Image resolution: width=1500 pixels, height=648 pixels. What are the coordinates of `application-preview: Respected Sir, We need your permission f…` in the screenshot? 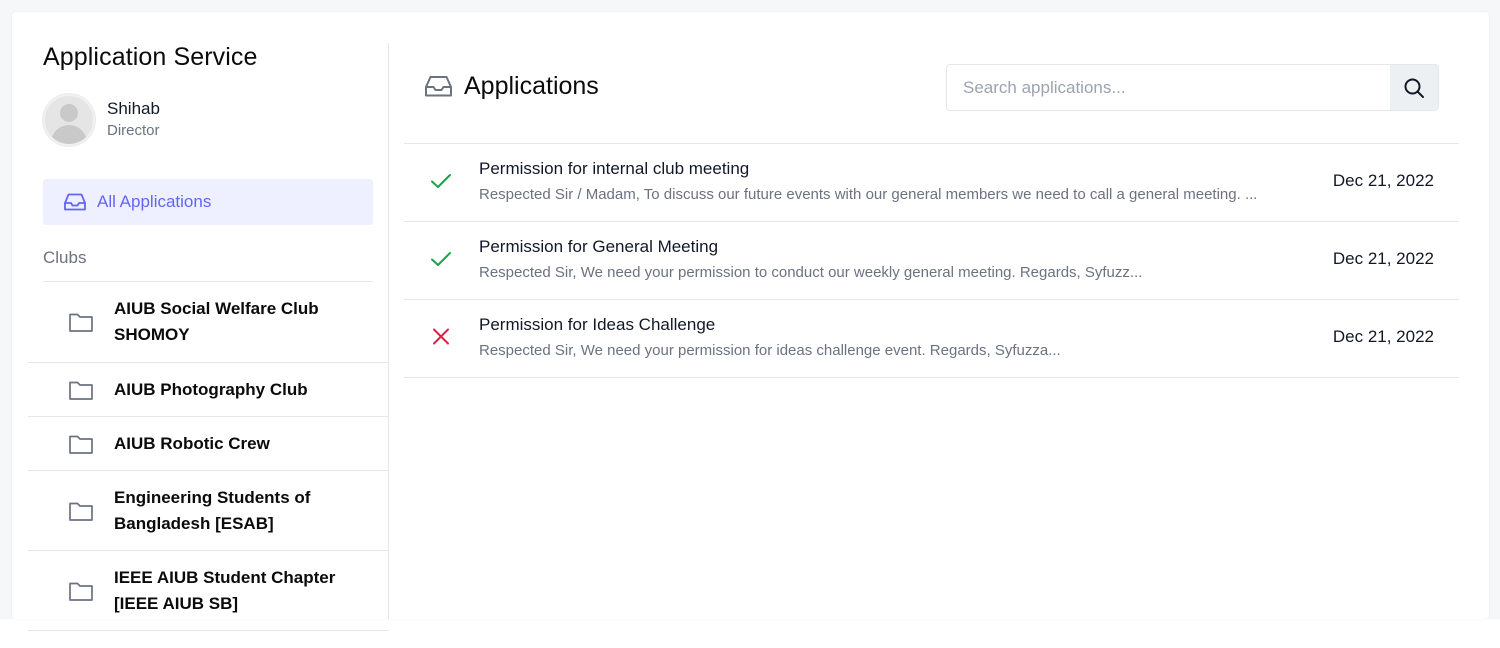 It's located at (770, 350).